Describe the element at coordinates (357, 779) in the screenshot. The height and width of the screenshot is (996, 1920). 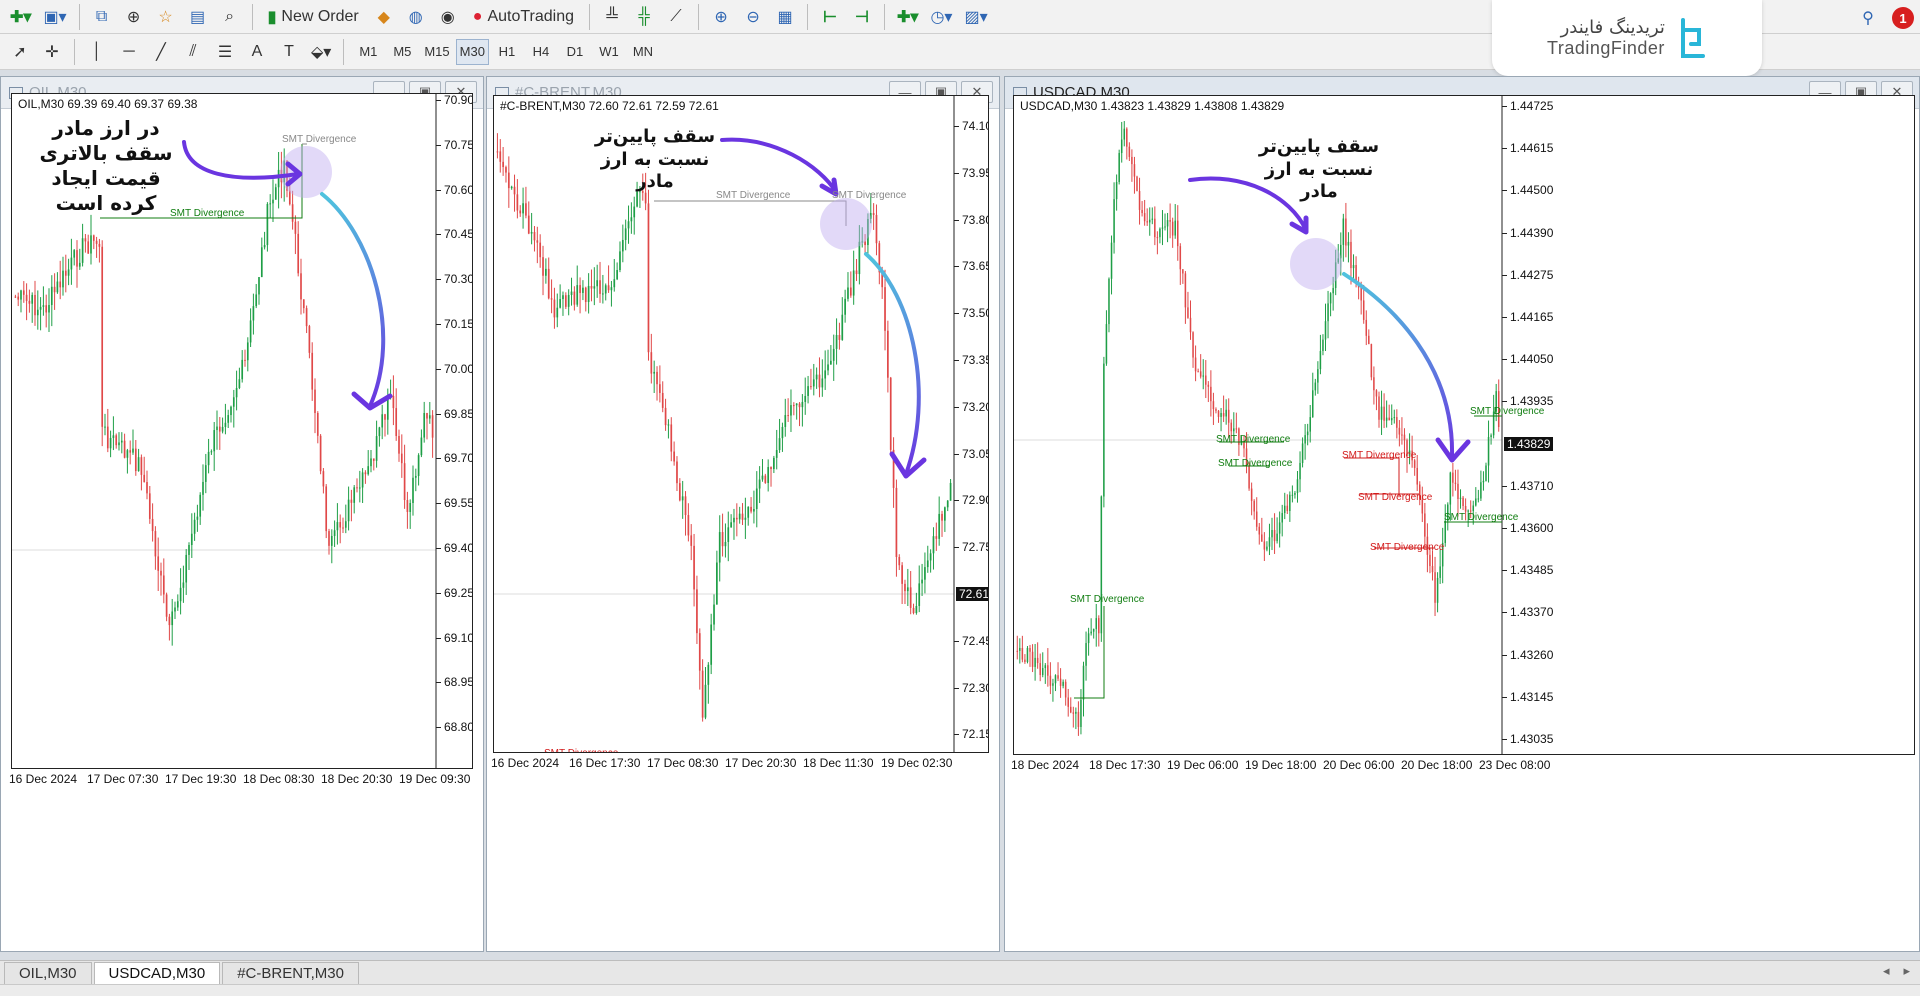
I see `time-tick-label: 18 Dec 20:30` at that location.